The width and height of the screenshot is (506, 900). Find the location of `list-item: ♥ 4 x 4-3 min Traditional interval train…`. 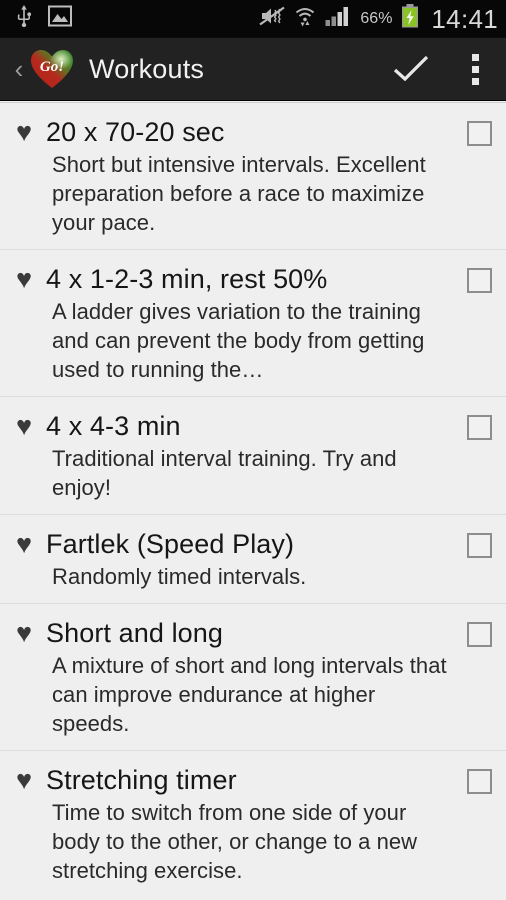

list-item: ♥ 4 x 4-3 min Traditional interval train… is located at coordinates (253, 455).